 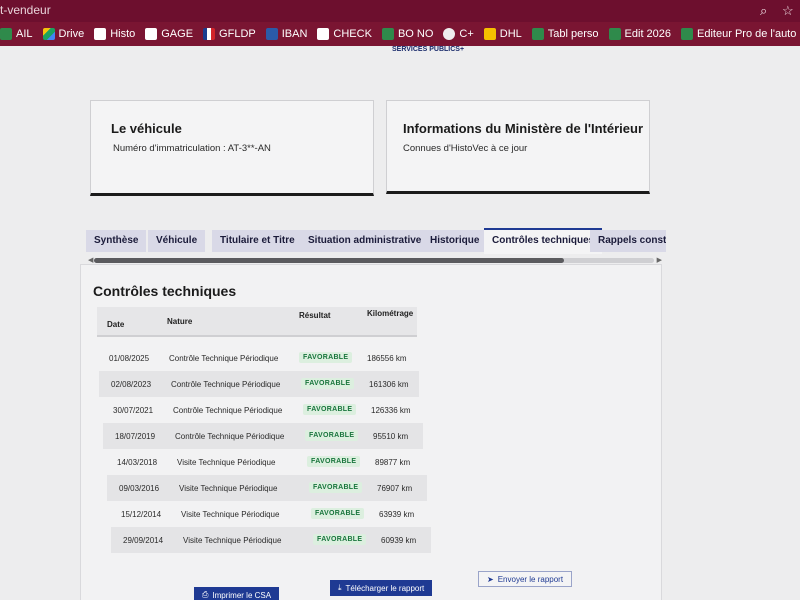 What do you see at coordinates (143, 540) in the screenshot?
I see `date-cell: 29/09/2014` at bounding box center [143, 540].